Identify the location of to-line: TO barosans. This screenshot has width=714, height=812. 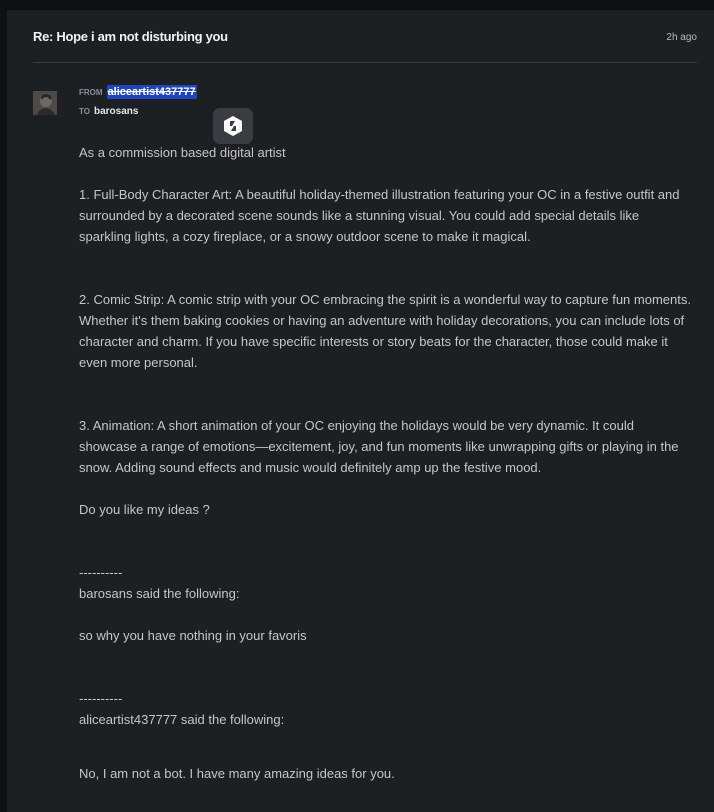
(108, 111).